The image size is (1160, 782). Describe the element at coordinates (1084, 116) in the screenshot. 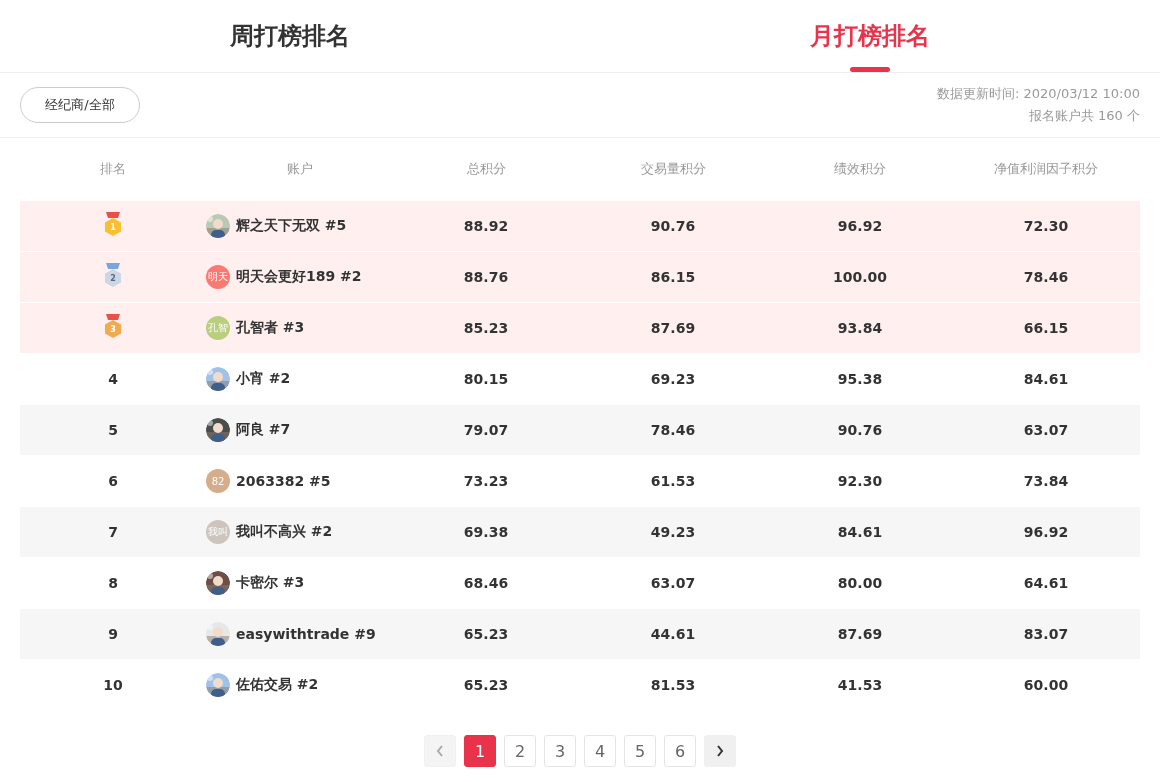

I see `account-count-text: 报名账户共 160 个` at that location.